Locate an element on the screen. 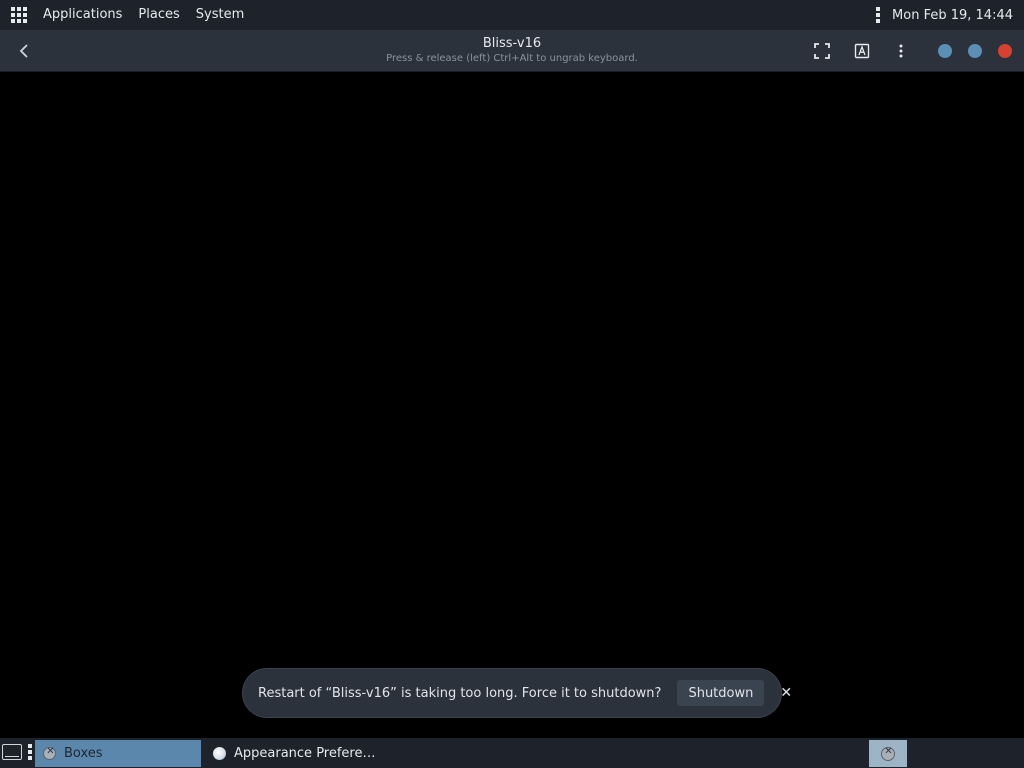  shutdown-button: Shutdown is located at coordinates (721, 693).